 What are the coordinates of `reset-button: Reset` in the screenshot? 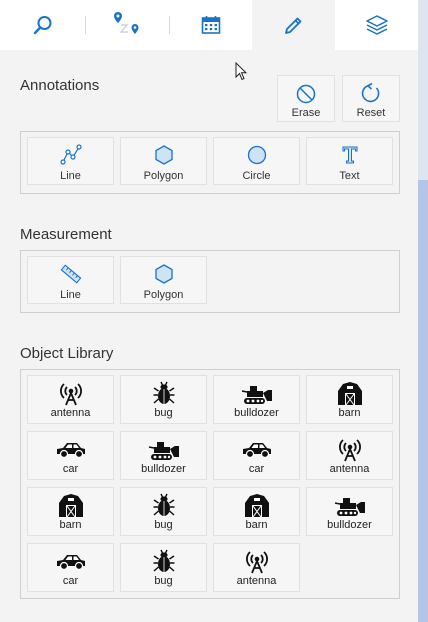 It's located at (371, 98).